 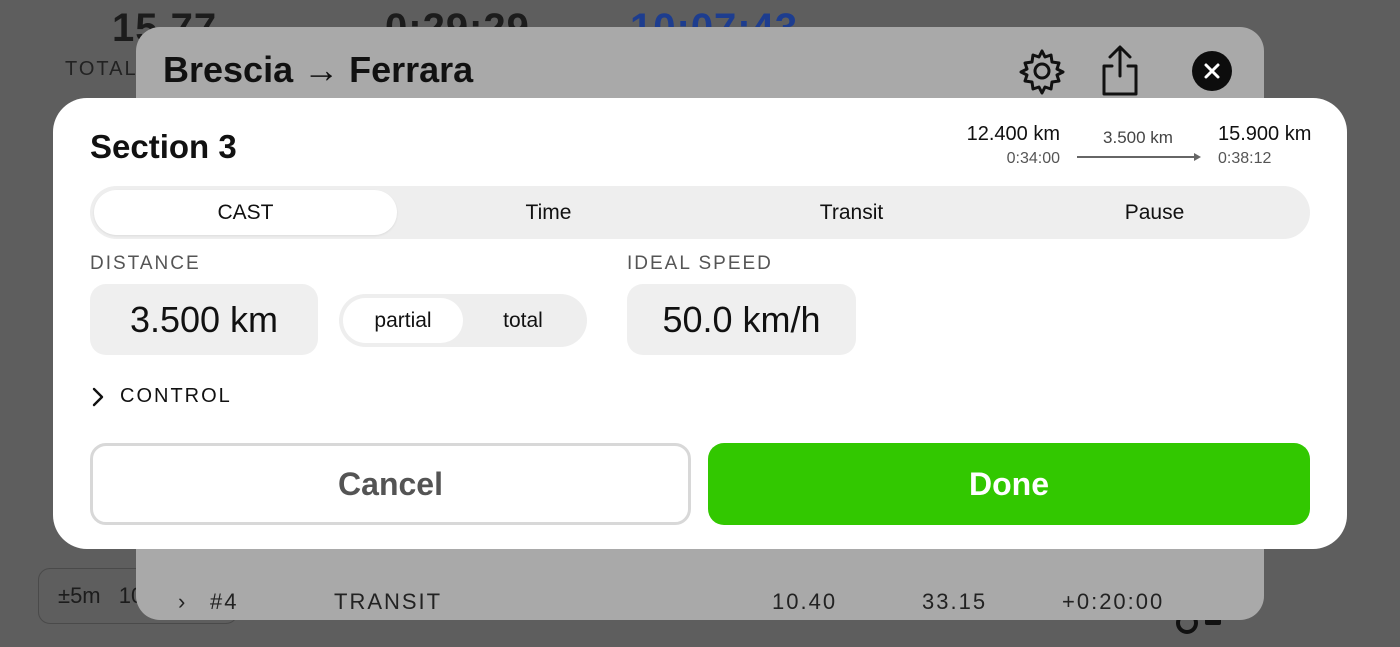 I want to click on ideal-speed-label: IDEAL SPEED, so click(x=700, y=263).